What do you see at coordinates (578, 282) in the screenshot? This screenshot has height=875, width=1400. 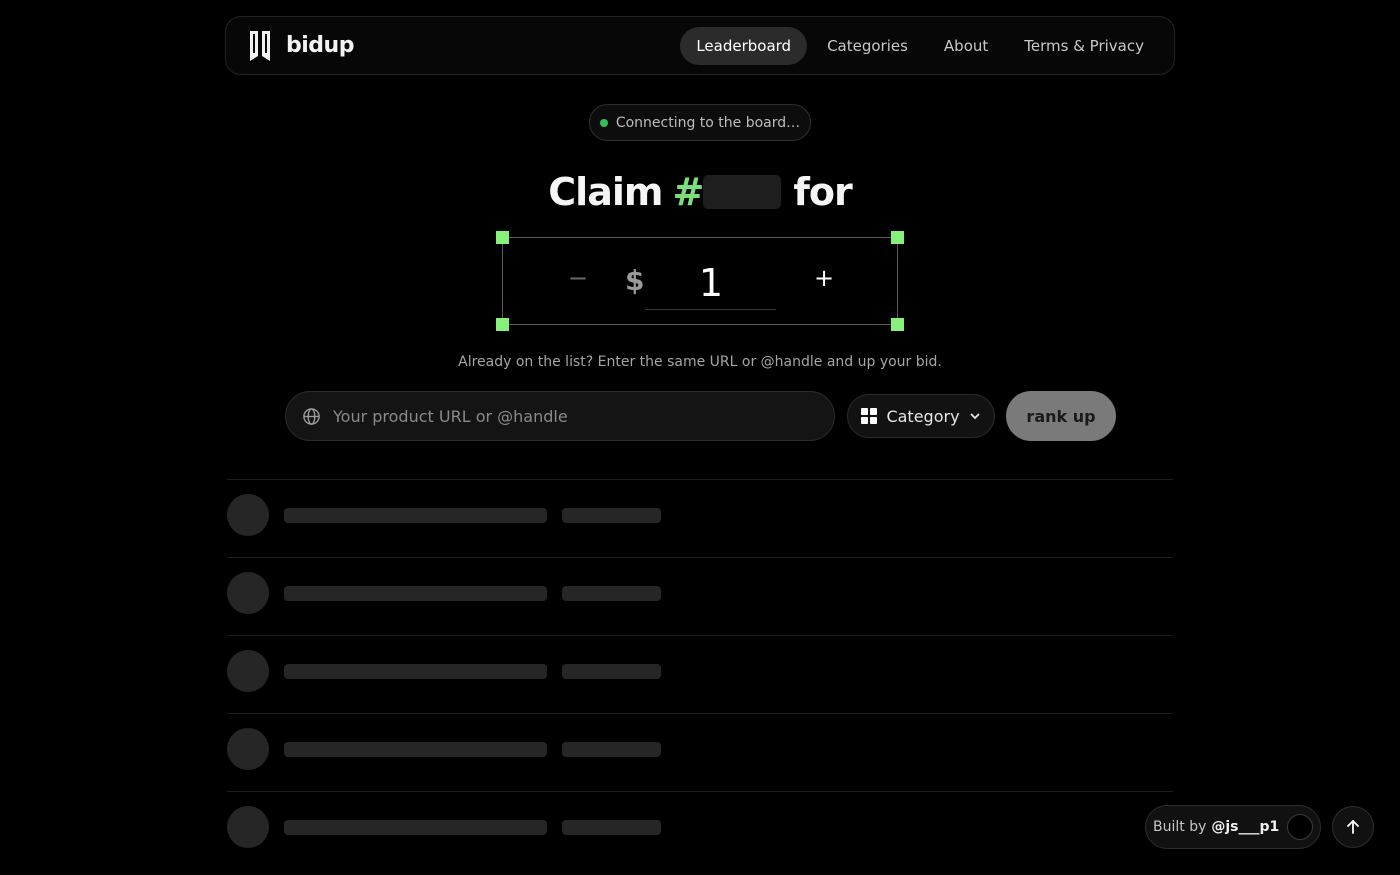 I see `decrease-bid-button: −` at bounding box center [578, 282].